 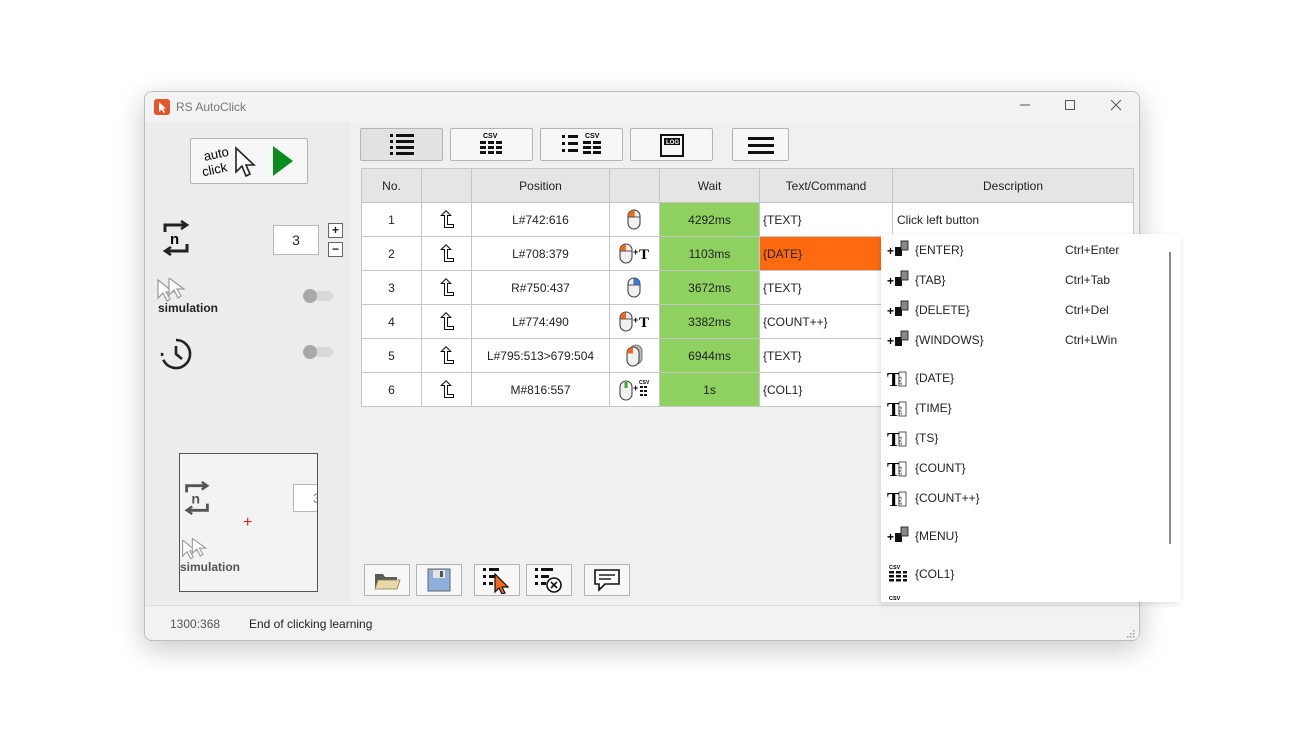 I want to click on row-position: L#795:513>679:504, so click(x=541, y=356).